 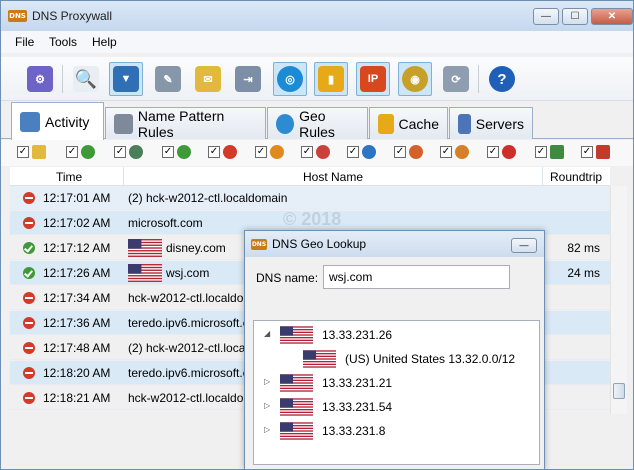 What do you see at coordinates (333, 177) in the screenshot?
I see `column-host-name: Host Name` at bounding box center [333, 177].